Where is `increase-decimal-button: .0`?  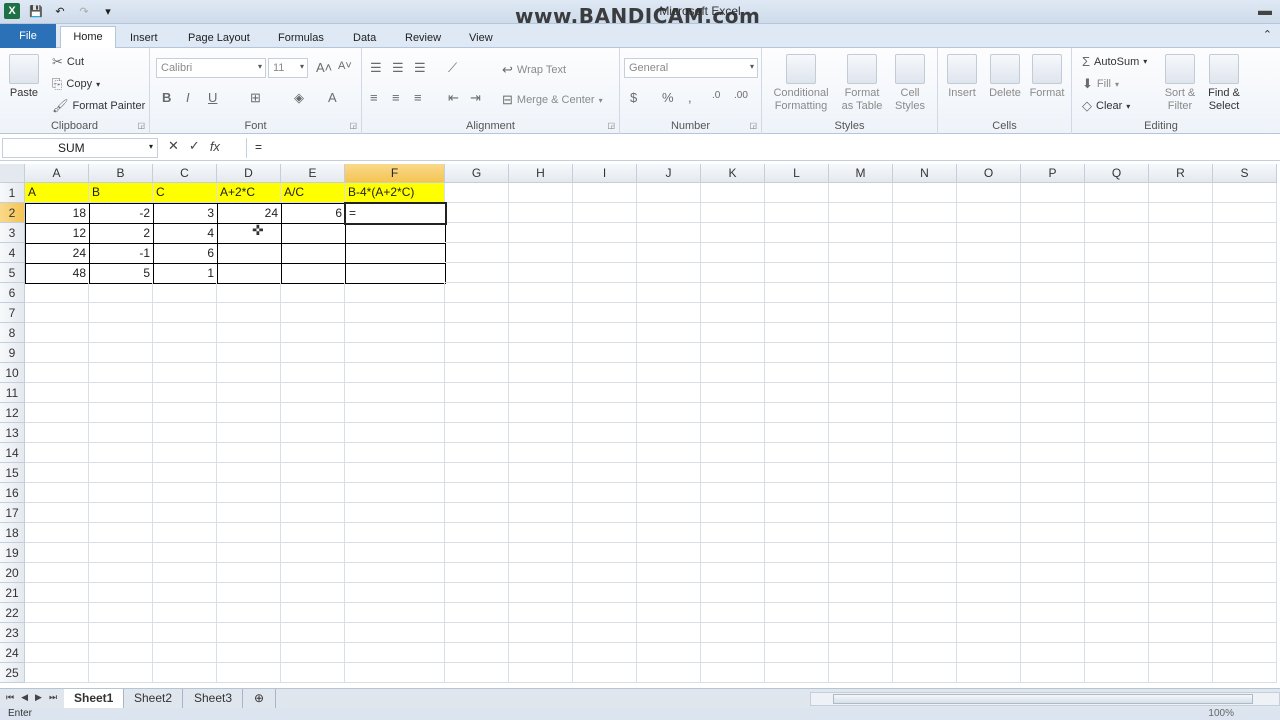 increase-decimal-button: .0 is located at coordinates (716, 95).